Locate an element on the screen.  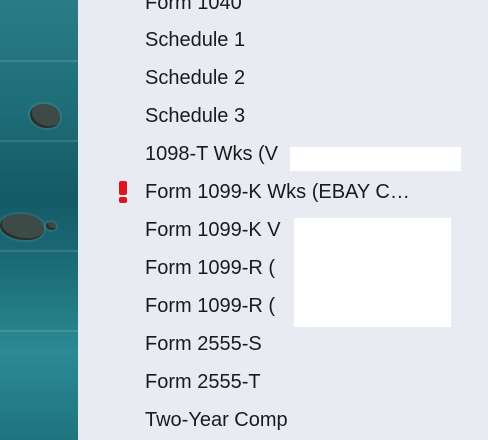
menu-item-form-1099r-2: Form 1099-R ( is located at coordinates (210, 306).